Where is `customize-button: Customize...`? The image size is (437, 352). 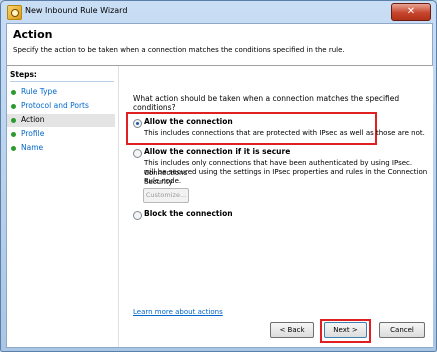 customize-button: Customize... is located at coordinates (166, 195).